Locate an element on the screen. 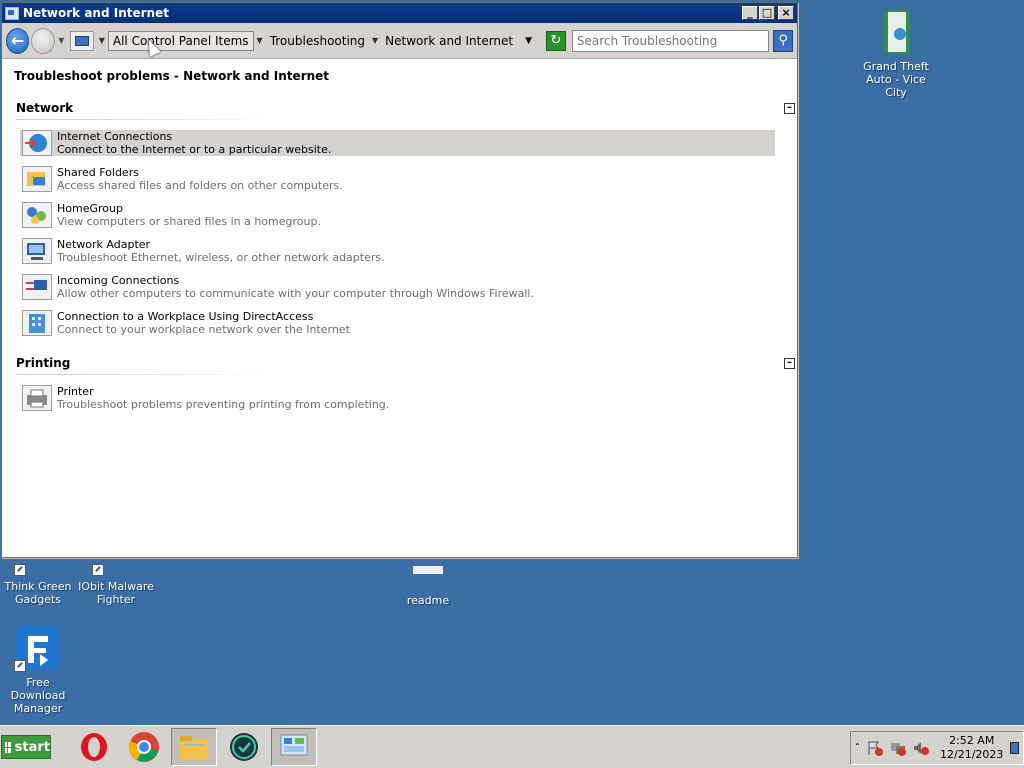 This screenshot has height=768, width=1024. homegroup-icon is located at coordinates (37, 215).